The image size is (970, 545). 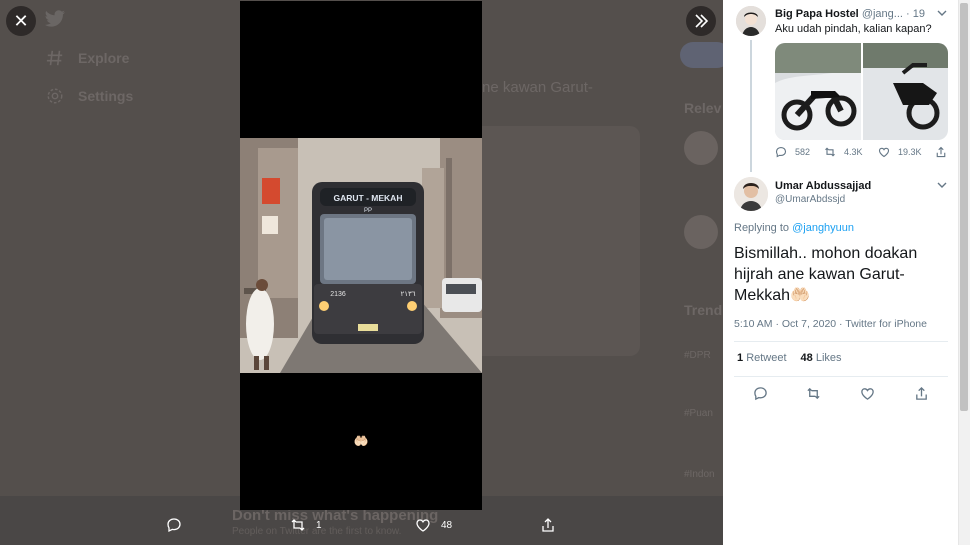 I want to click on thread-line, so click(x=751, y=106).